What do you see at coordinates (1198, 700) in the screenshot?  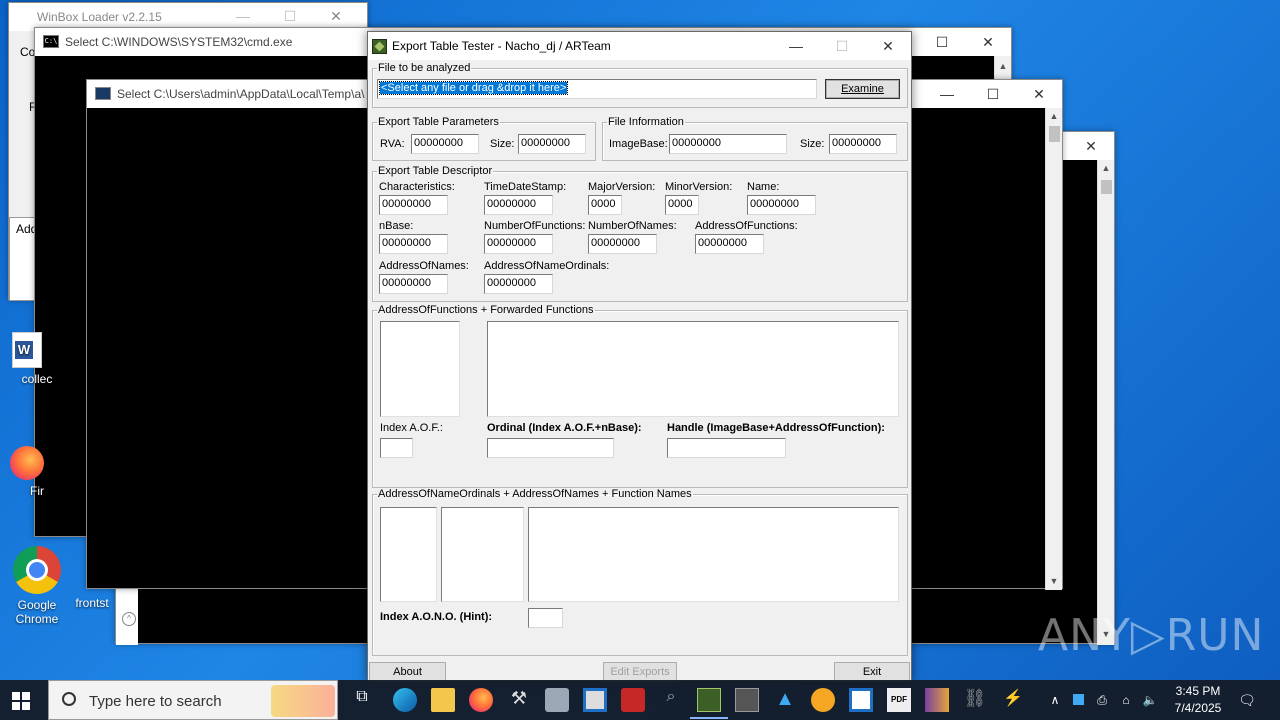 I see `clock: 3:45 PM 7/4/2025` at bounding box center [1198, 700].